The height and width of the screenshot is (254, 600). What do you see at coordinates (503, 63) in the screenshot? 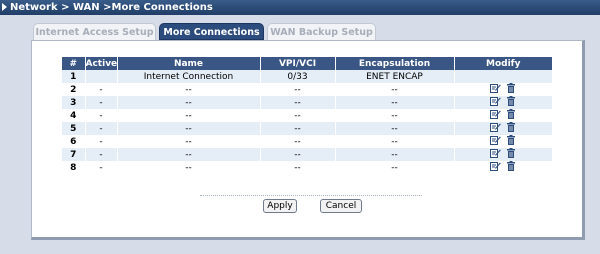
I see `col-header-modify: Modify` at bounding box center [503, 63].